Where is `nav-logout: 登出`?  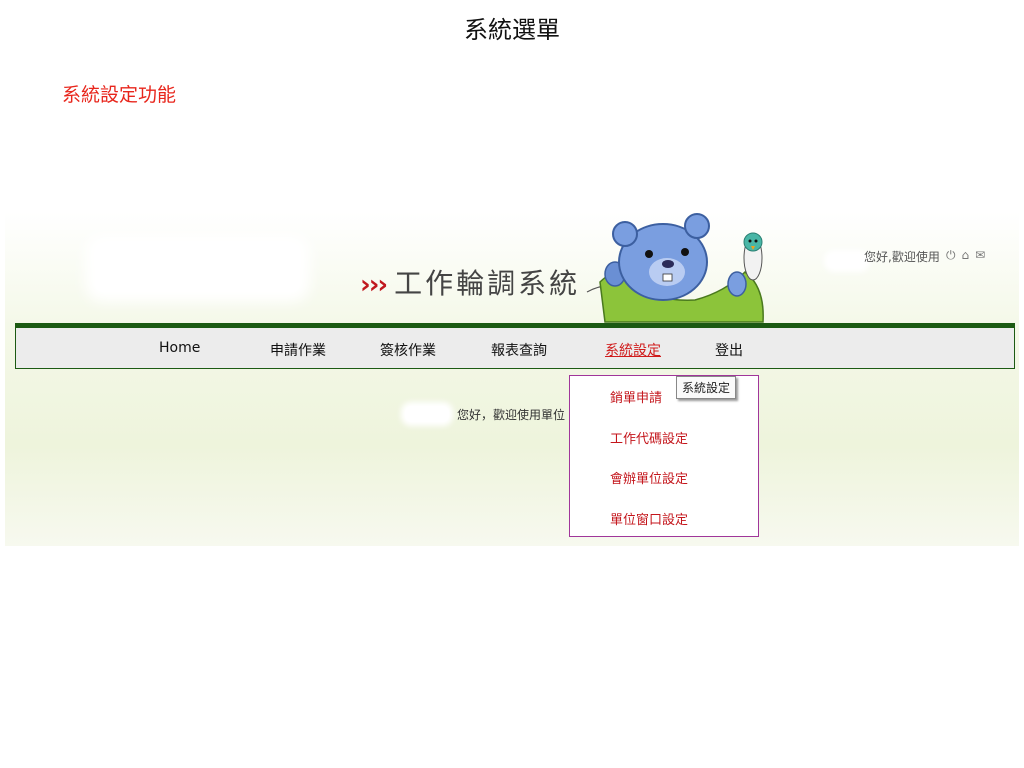 nav-logout: 登出 is located at coordinates (729, 350).